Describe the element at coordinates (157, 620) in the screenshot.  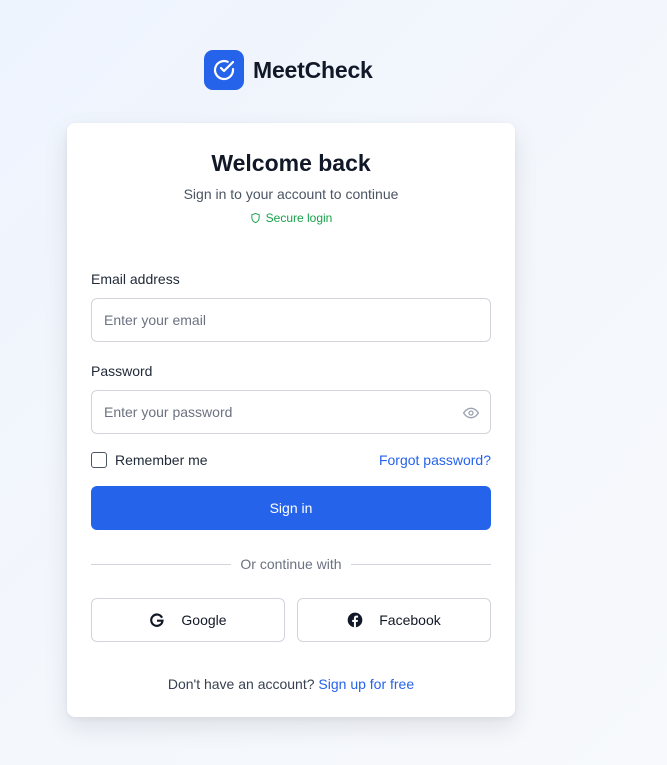
I see `google-icon` at that location.